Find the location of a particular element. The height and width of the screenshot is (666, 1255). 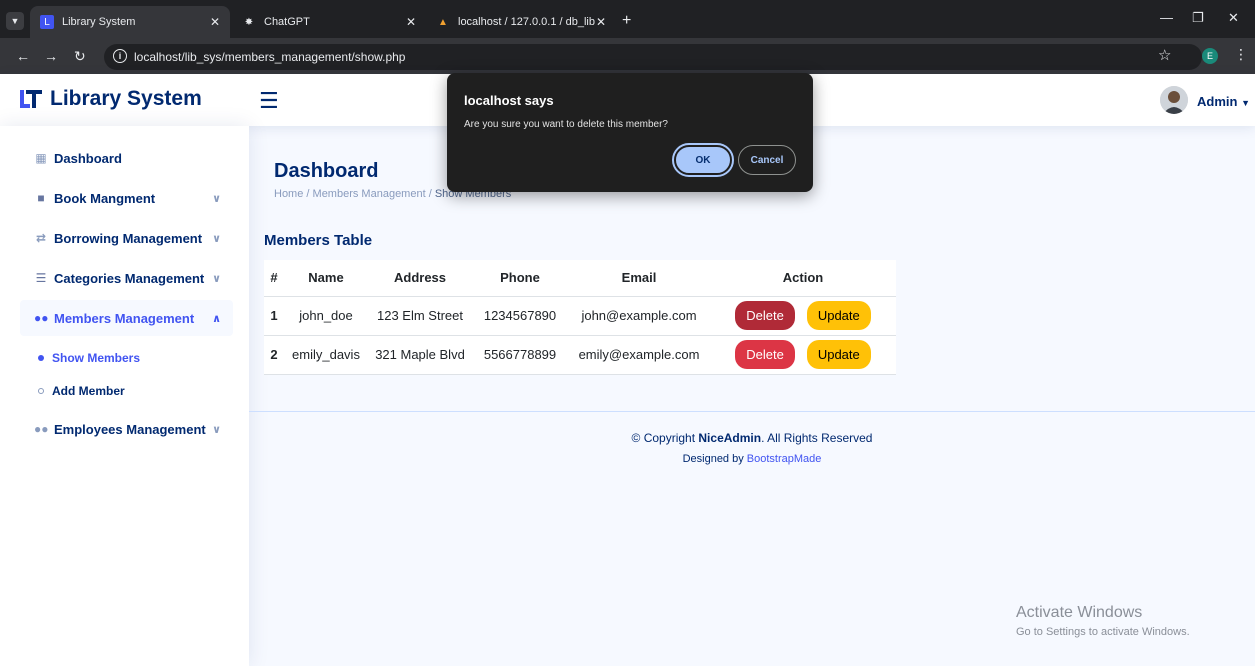

phpmyadmin-icon: ▲ is located at coordinates (443, 22).